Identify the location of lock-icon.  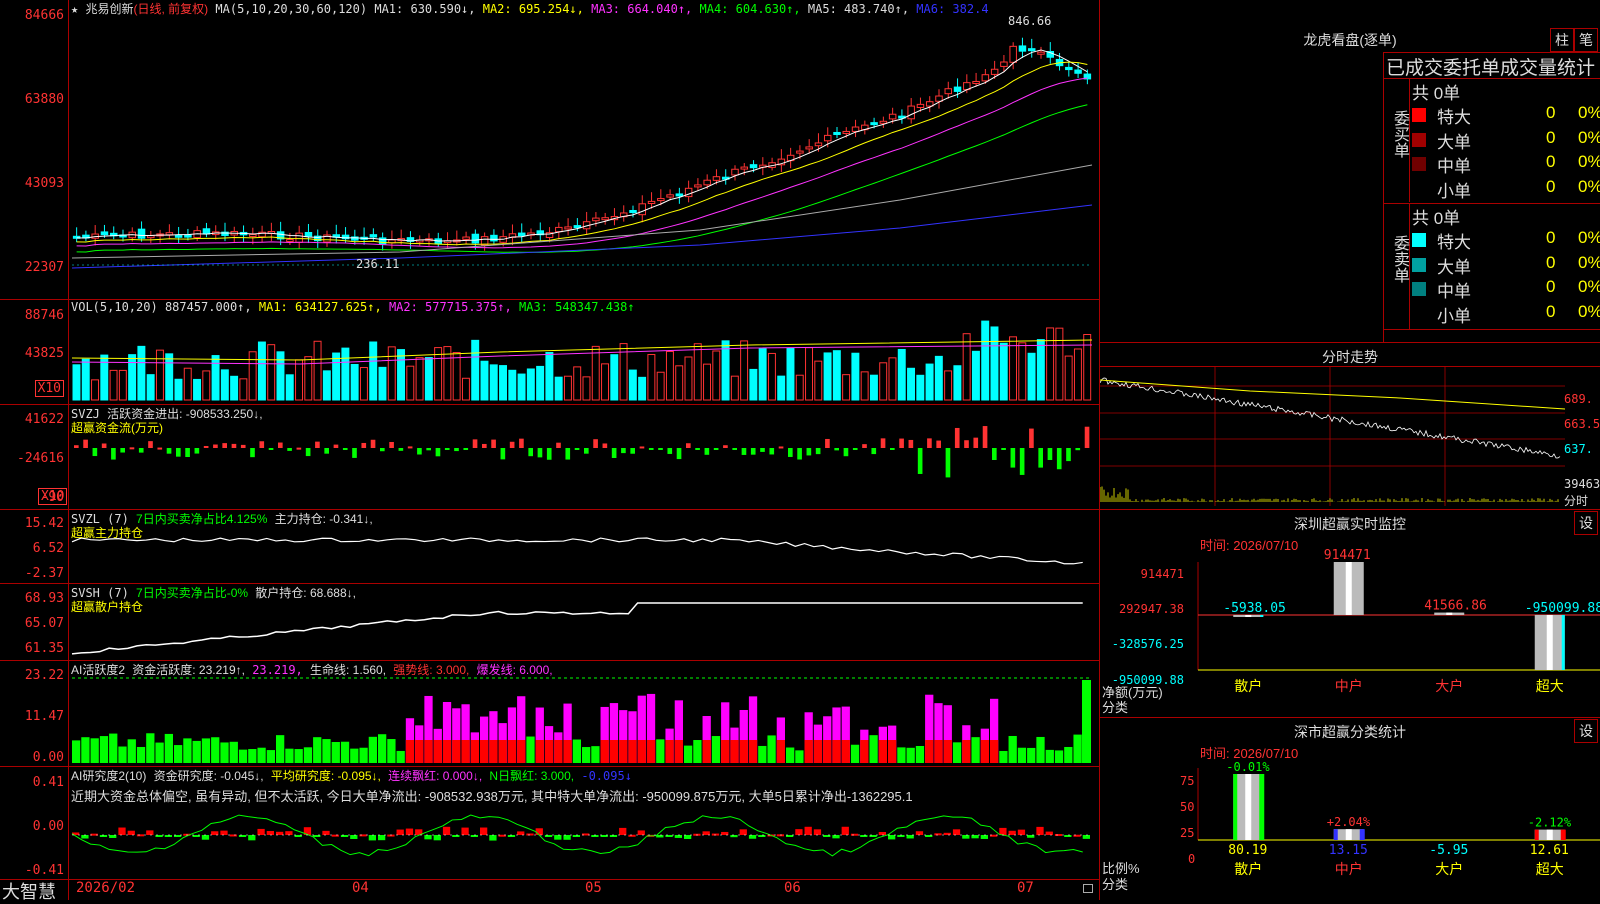
(1088, 888).